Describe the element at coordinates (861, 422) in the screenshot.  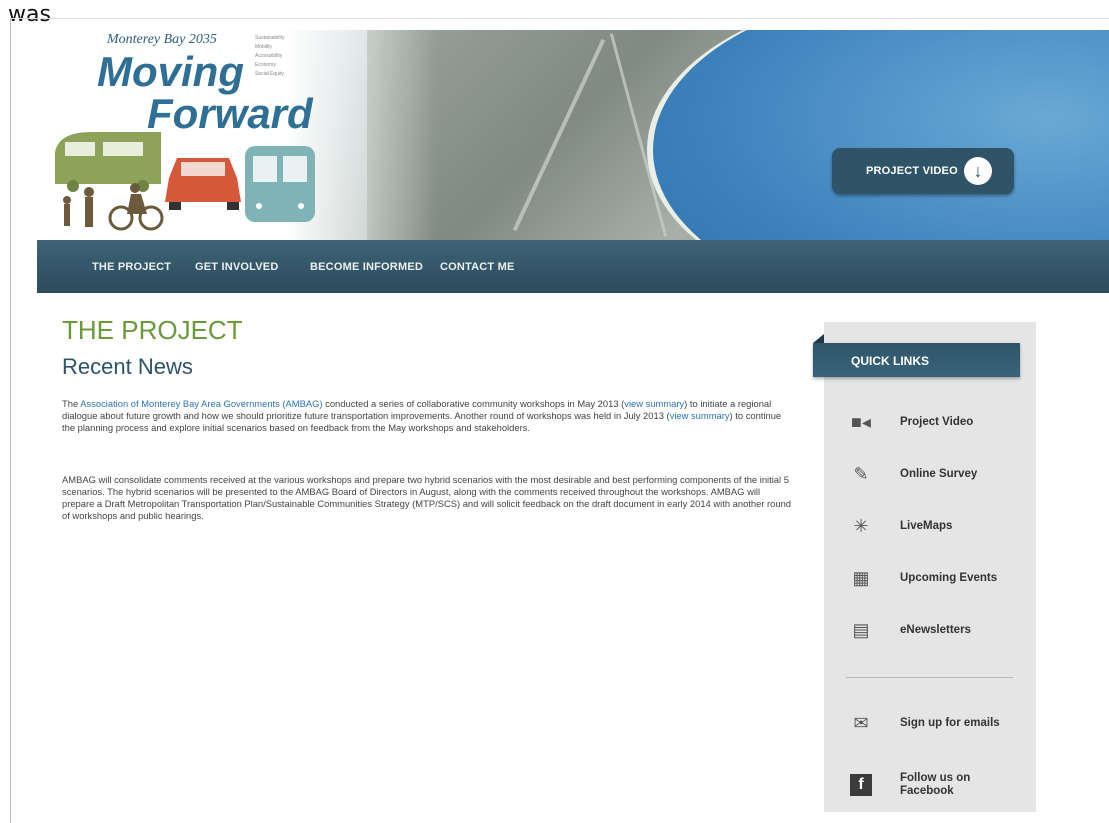
I see `video-camera-icon: ■◂` at that location.